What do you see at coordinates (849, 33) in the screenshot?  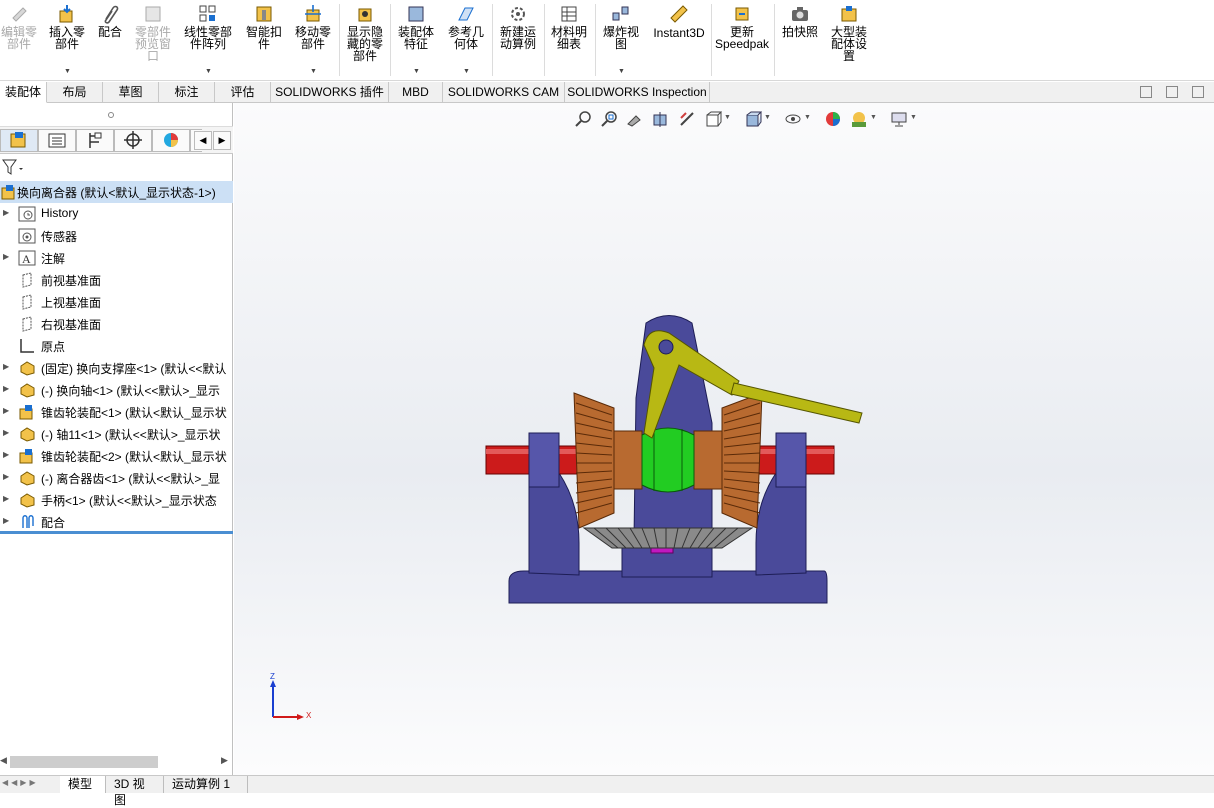 I see `large-assembly-settings-button: 大型装 配体设 置` at bounding box center [849, 33].